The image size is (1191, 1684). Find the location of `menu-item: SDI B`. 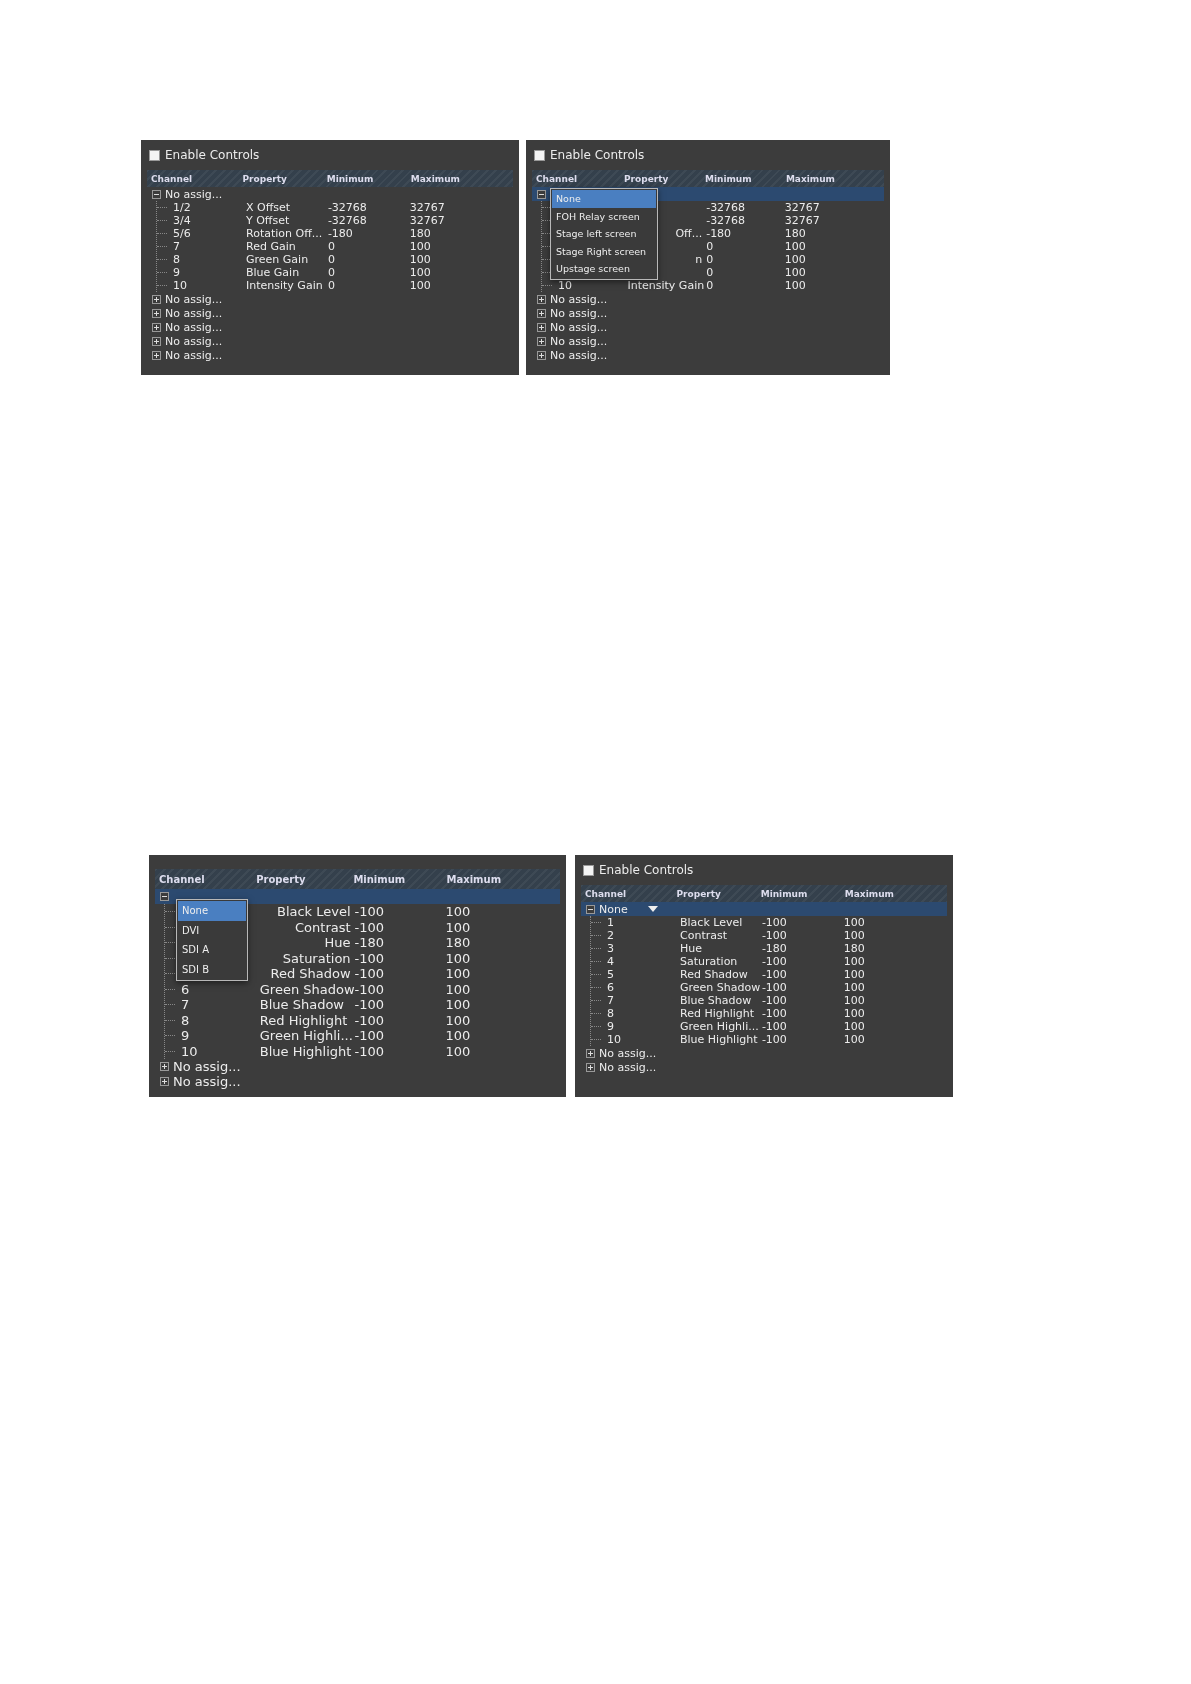

menu-item: SDI B is located at coordinates (212, 969).